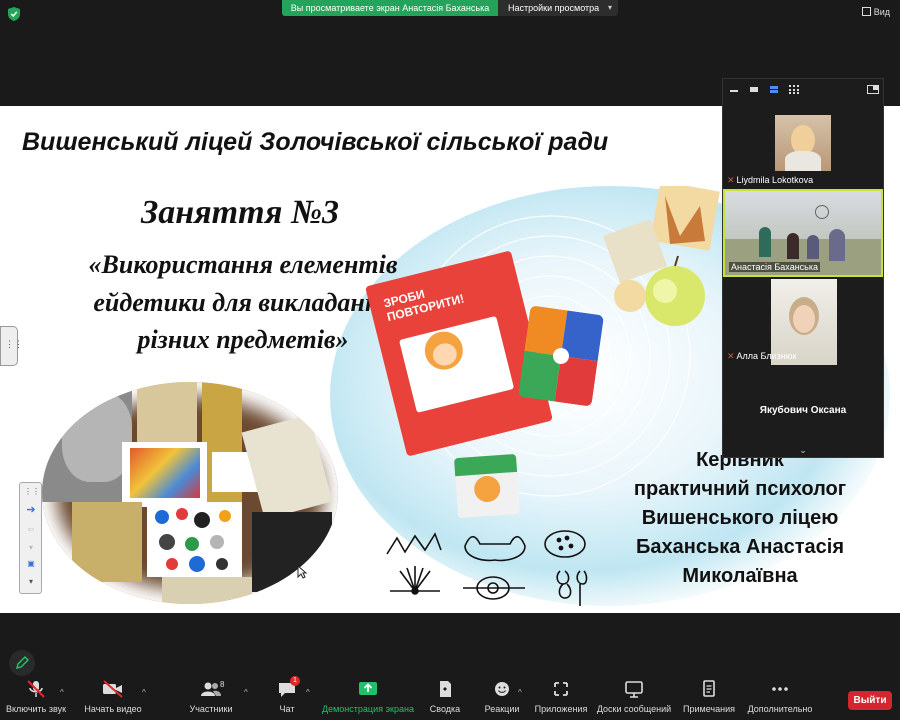  What do you see at coordinates (520, 692) in the screenshot?
I see `reactions-options-caret-icon: ^` at bounding box center [520, 692].